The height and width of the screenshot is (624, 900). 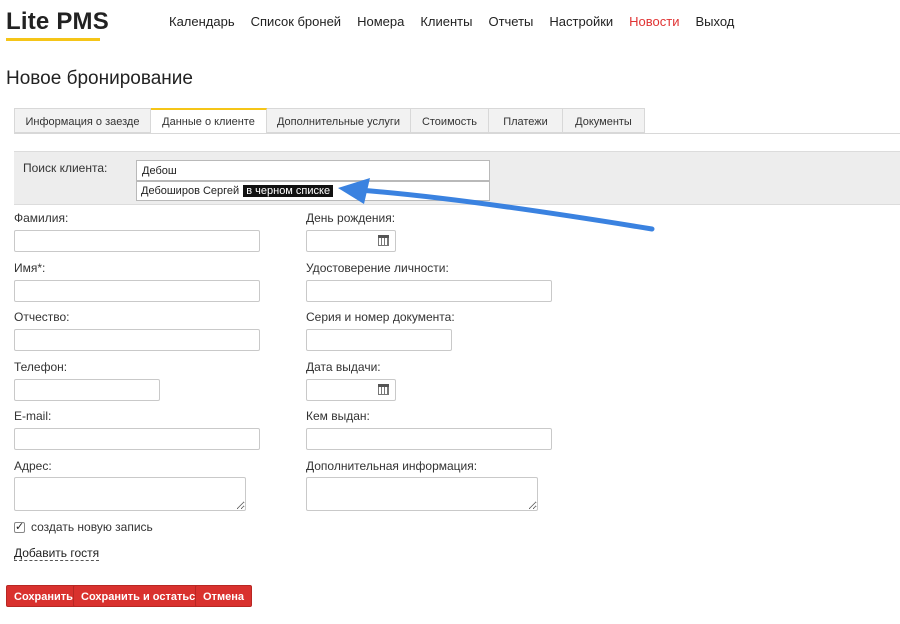 I want to click on firstname-input, so click(x=137, y=291).